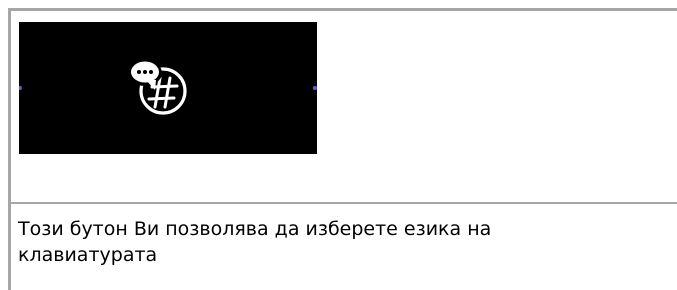 Image resolution: width=677 pixels, height=290 pixels. Describe the element at coordinates (315, 88) in the screenshot. I see `edge-dot-right` at that location.